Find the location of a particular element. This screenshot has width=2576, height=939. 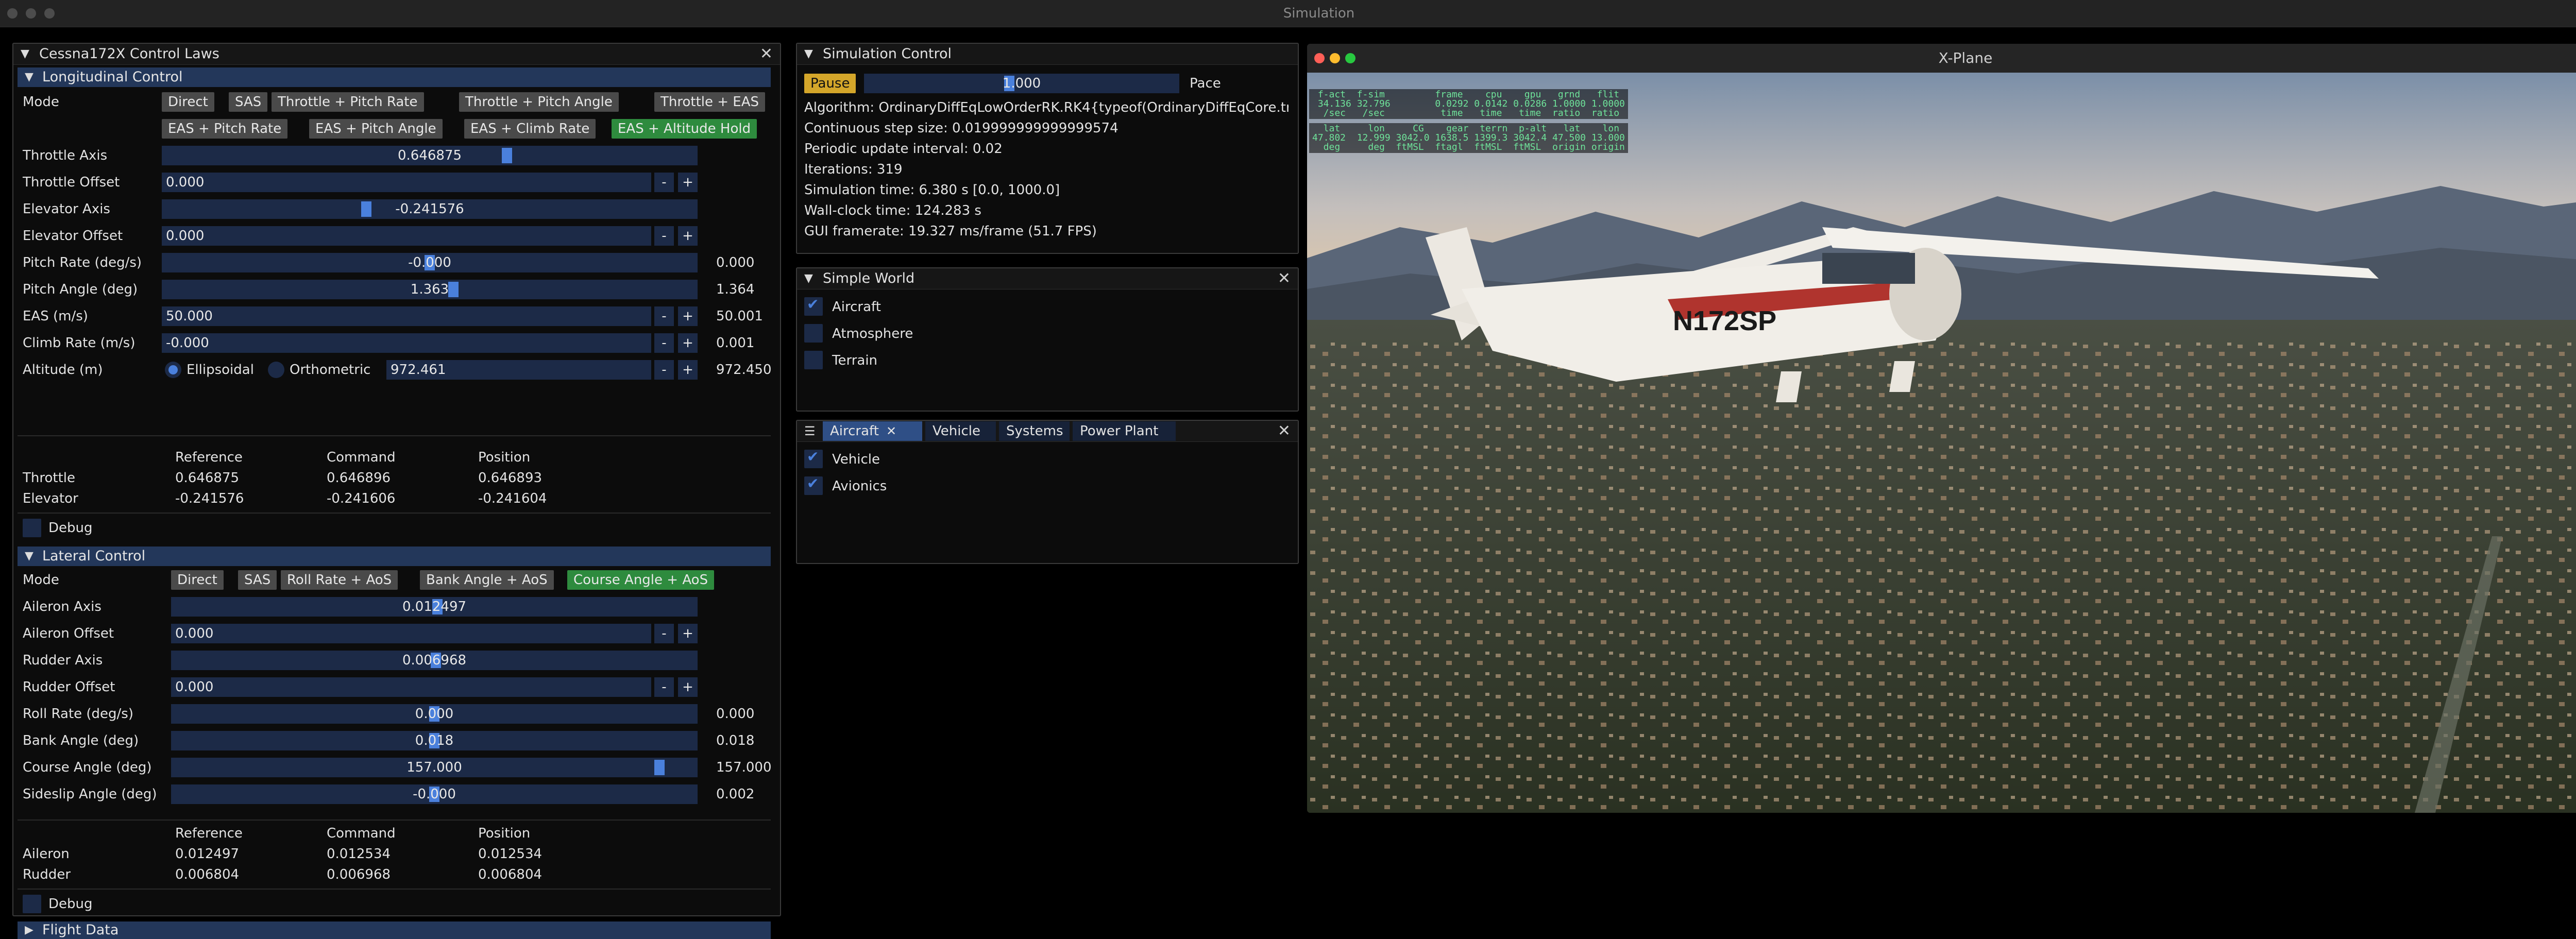

lateral-sideslip-angle-deg-slider: -0.000 is located at coordinates (434, 794).